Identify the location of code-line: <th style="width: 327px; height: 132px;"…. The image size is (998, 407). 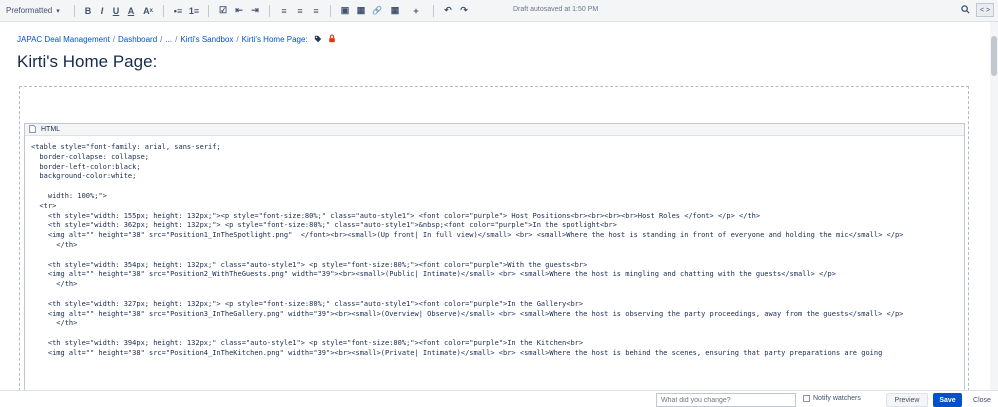
(497, 305).